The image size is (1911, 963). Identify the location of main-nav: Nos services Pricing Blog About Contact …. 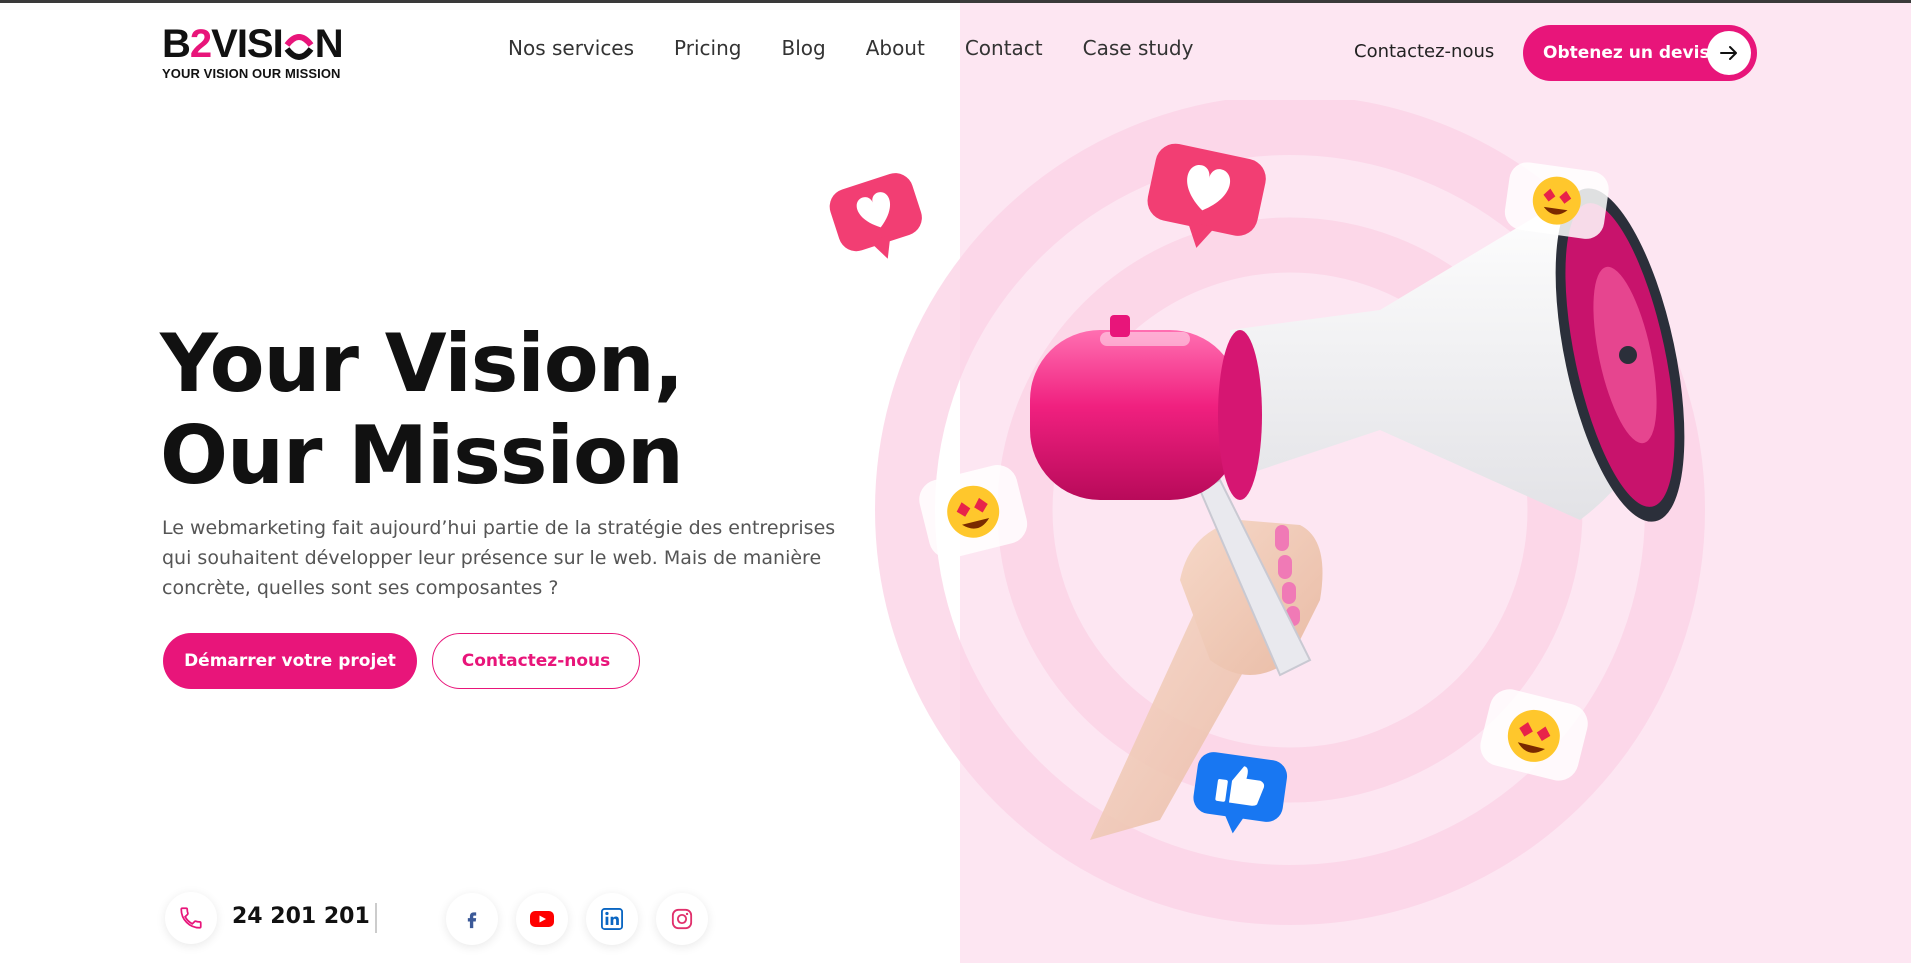
(850, 48).